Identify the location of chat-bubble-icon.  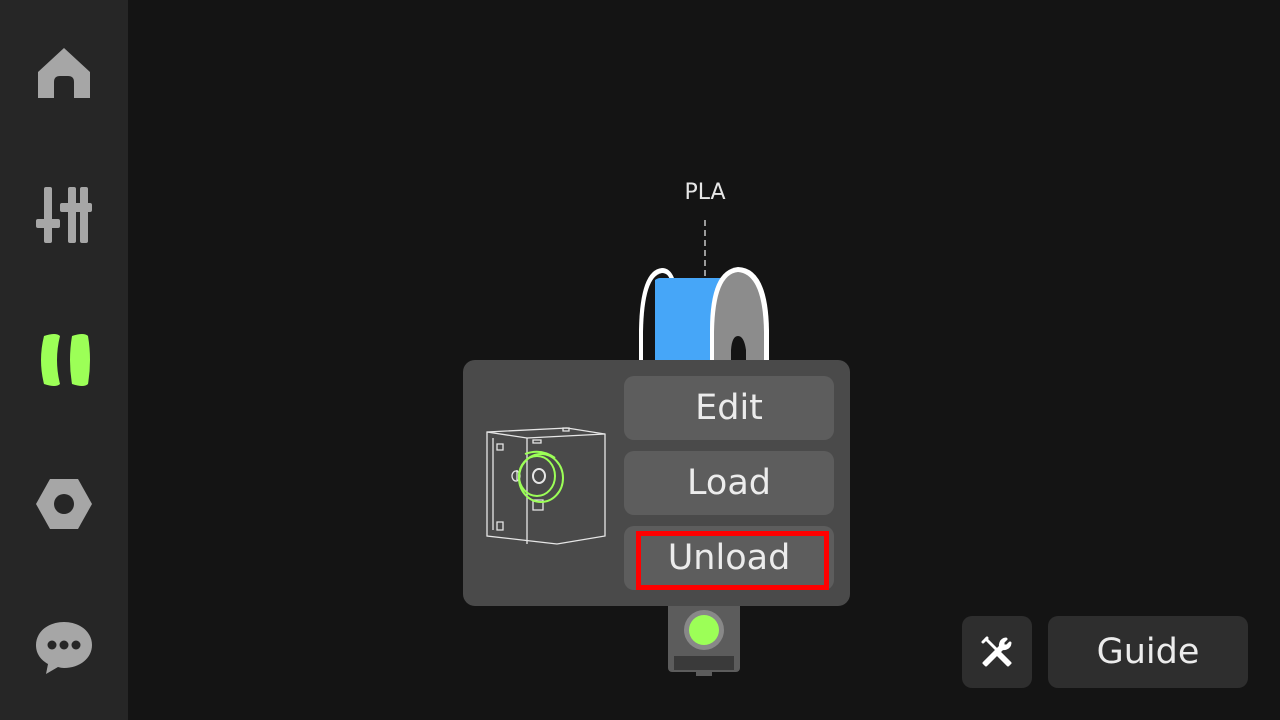
(64, 648).